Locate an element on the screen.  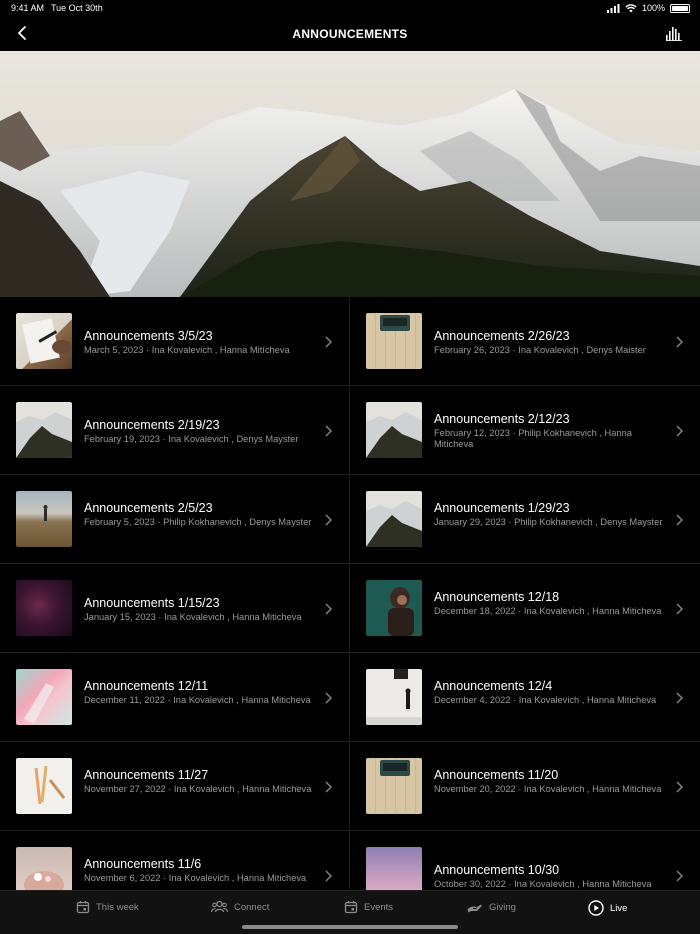
notebook-photo is located at coordinates (44, 341).